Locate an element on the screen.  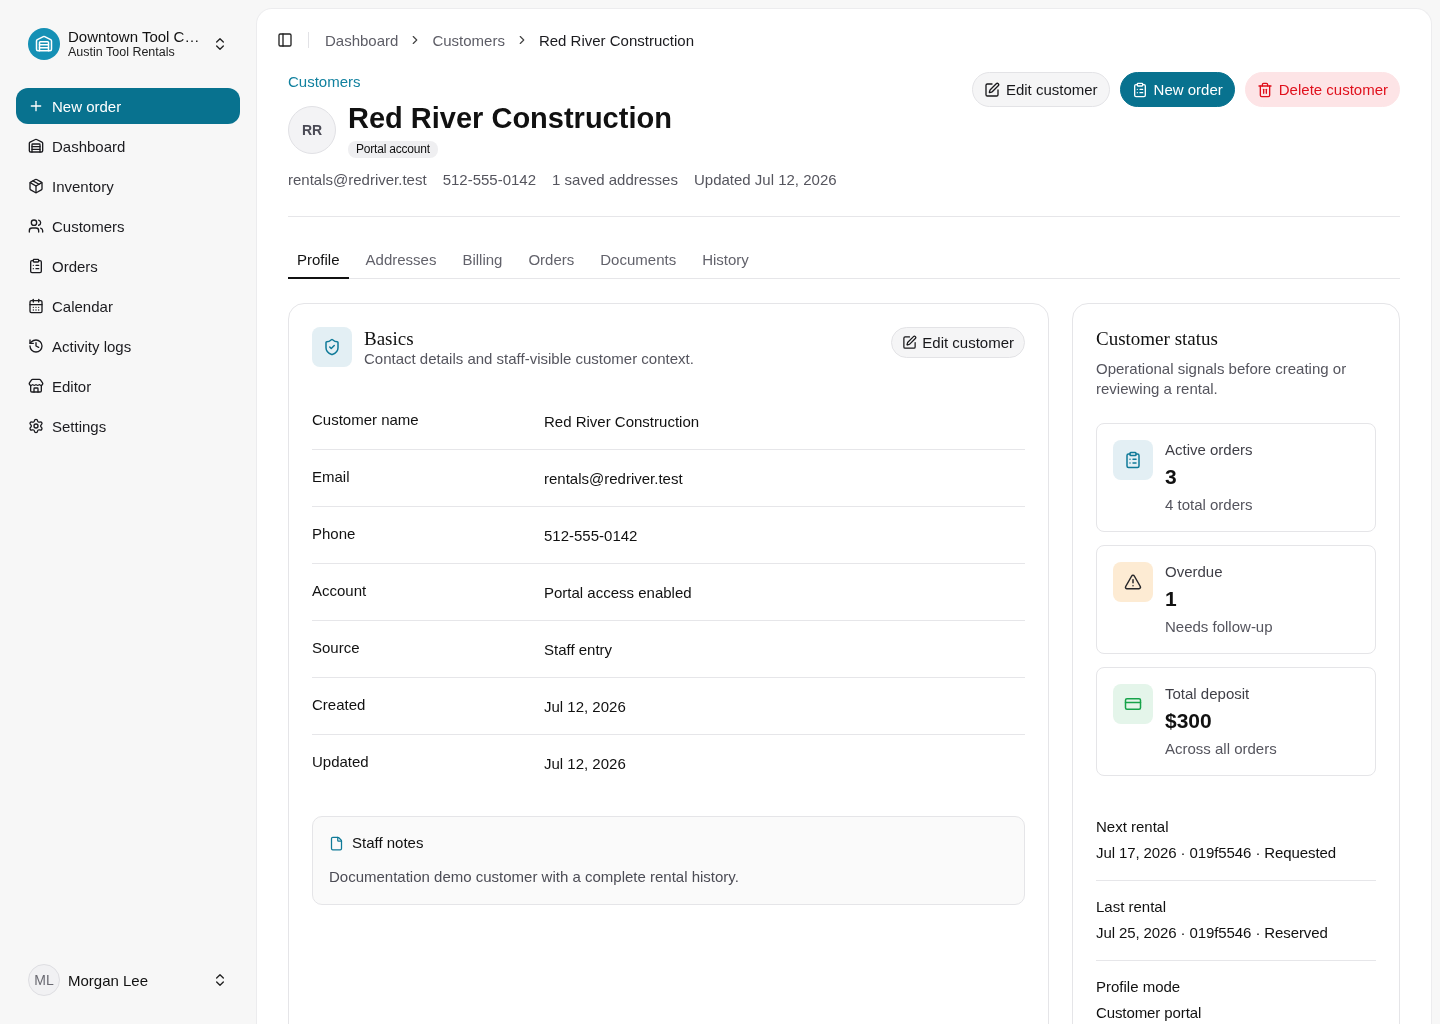
history-icon is located at coordinates (36, 346).